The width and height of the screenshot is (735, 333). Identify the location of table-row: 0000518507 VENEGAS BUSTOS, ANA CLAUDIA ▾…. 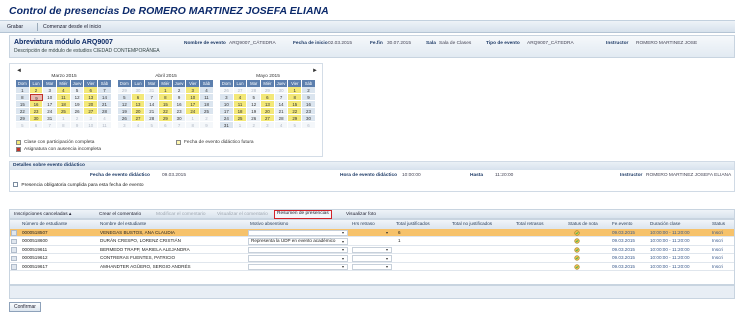
(372, 232).